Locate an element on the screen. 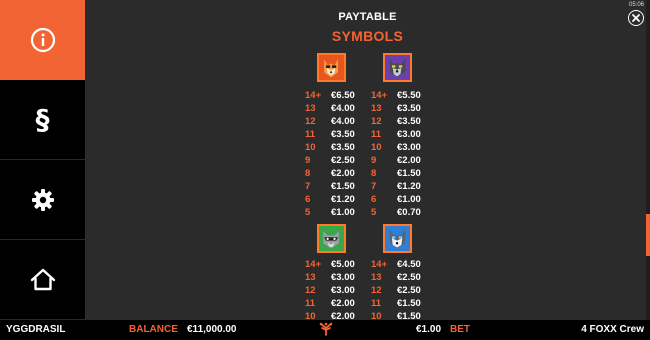 The height and width of the screenshot is (340, 650). payout-row: 10 €3.00 is located at coordinates (401, 148).